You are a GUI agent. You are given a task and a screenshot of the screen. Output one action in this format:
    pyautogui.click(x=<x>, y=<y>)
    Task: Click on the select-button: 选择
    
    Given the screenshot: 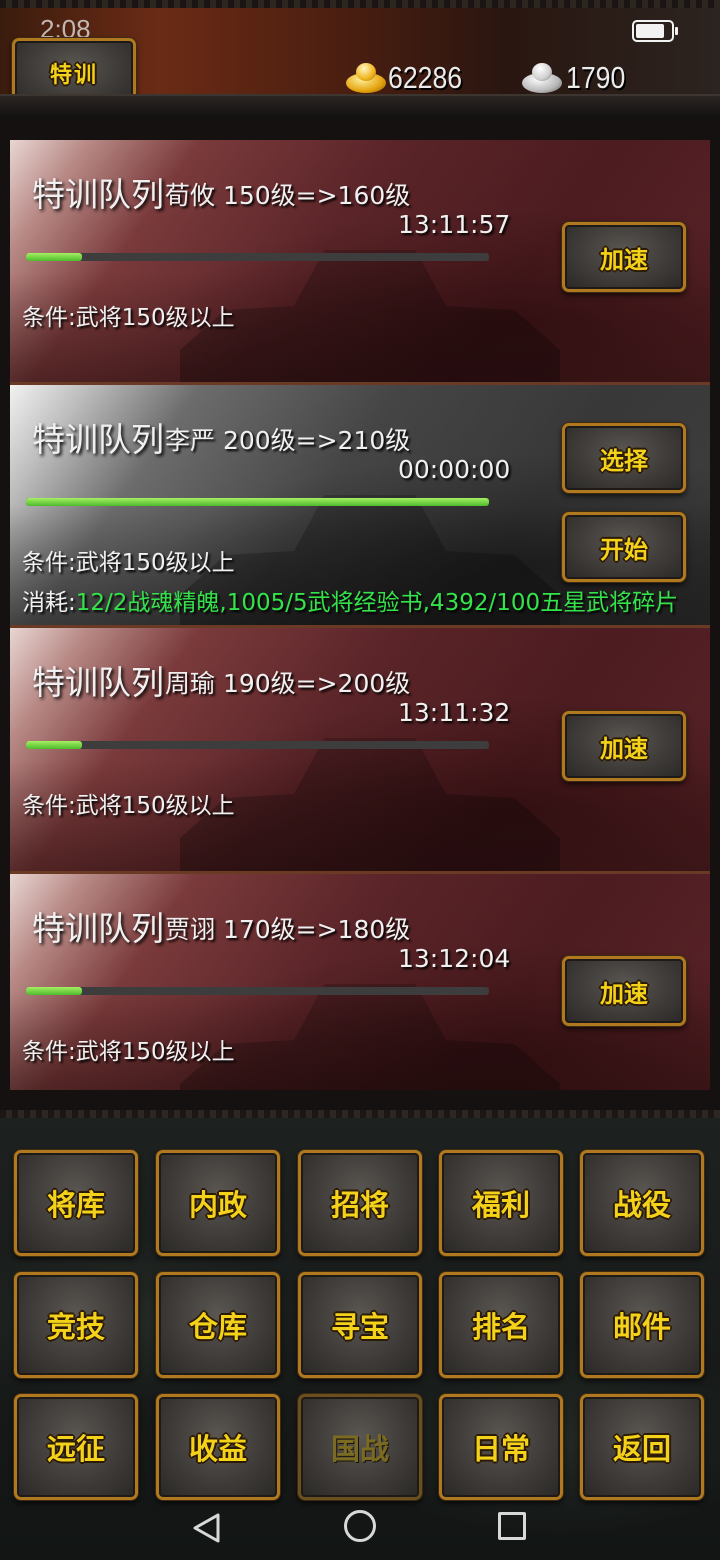 What is the action you would take?
    pyautogui.click(x=624, y=458)
    